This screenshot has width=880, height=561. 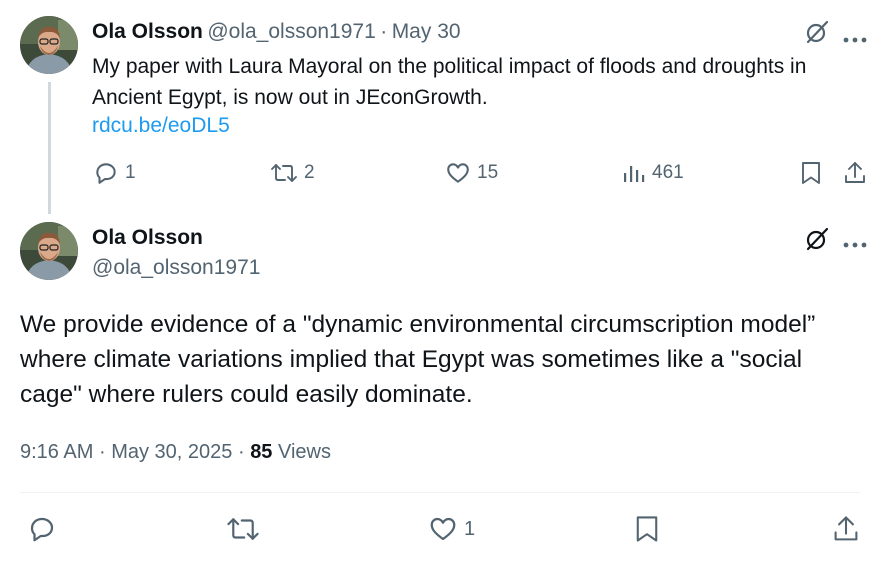 I want to click on bookmark-button, so click(x=647, y=531).